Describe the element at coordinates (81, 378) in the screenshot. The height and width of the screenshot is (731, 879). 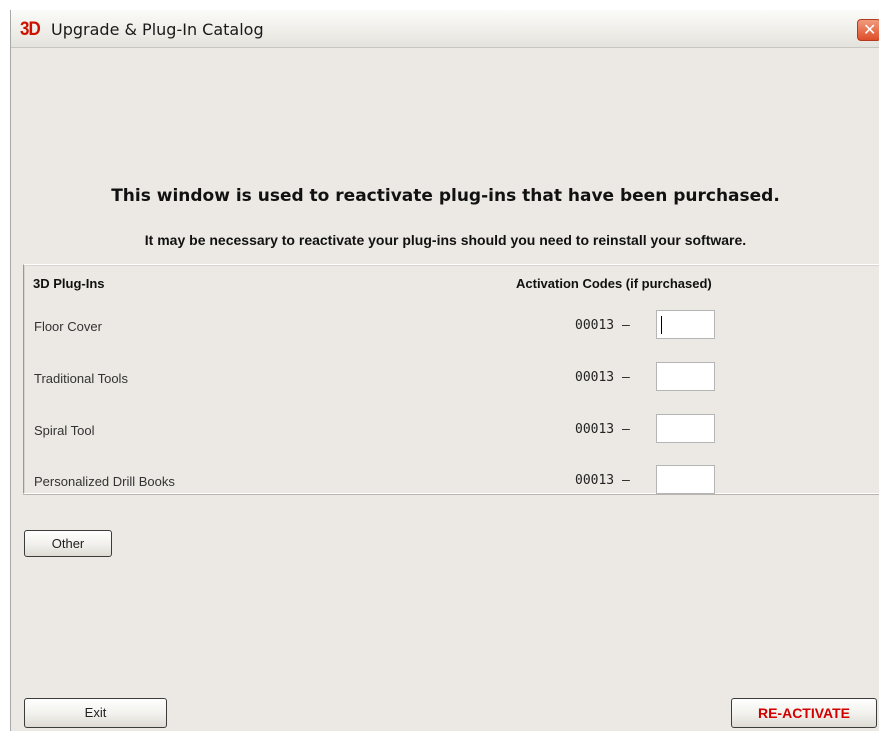
I see `plugin-name-traditional-tools: Traditional Tools` at that location.